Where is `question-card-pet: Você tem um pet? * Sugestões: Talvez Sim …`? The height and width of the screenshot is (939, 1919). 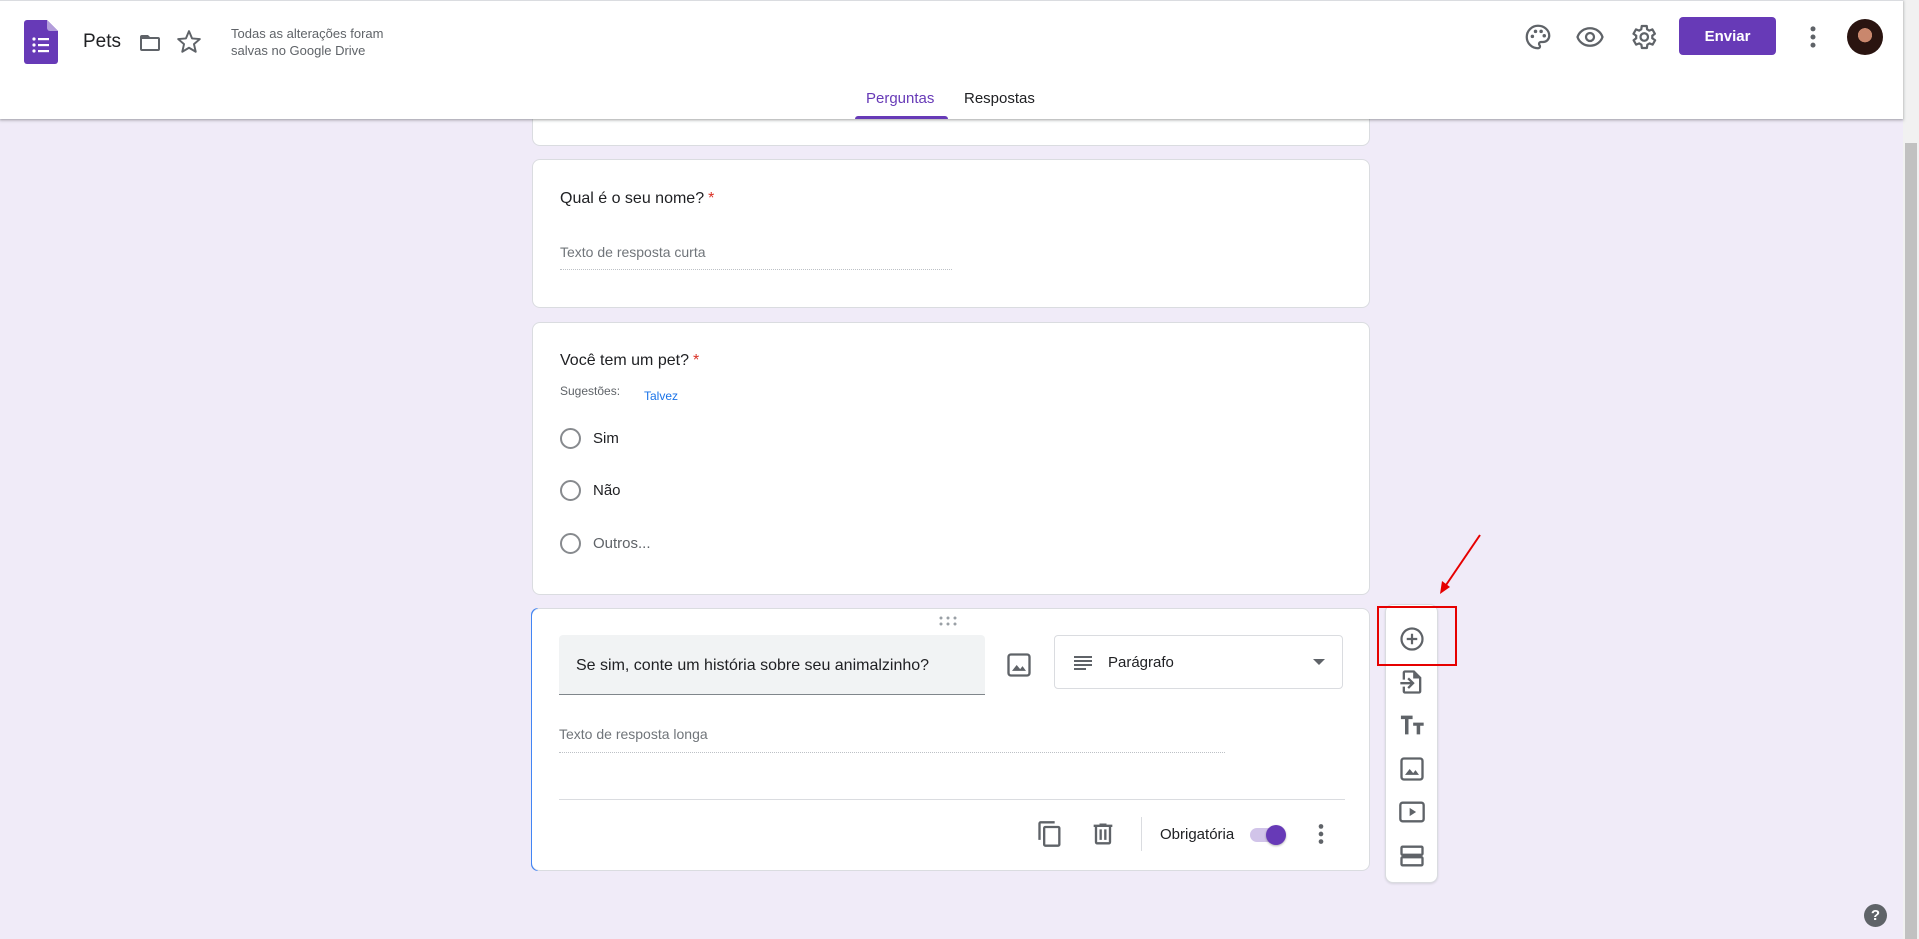 question-card-pet: Você tem um pet? * Sugestões: Talvez Sim … is located at coordinates (951, 458).